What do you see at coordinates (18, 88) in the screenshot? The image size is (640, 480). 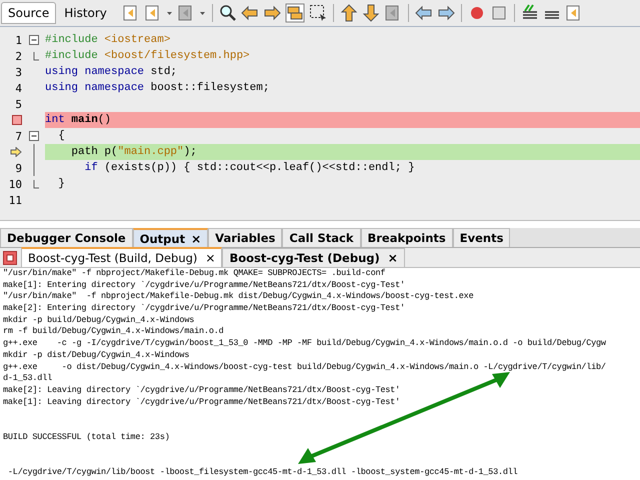 I see `line-number: 4` at bounding box center [18, 88].